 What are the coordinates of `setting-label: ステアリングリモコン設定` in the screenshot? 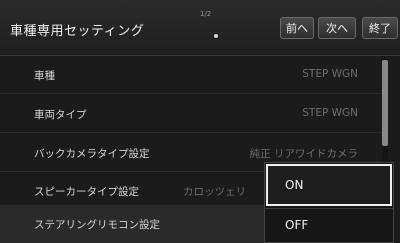 It's located at (97, 225).